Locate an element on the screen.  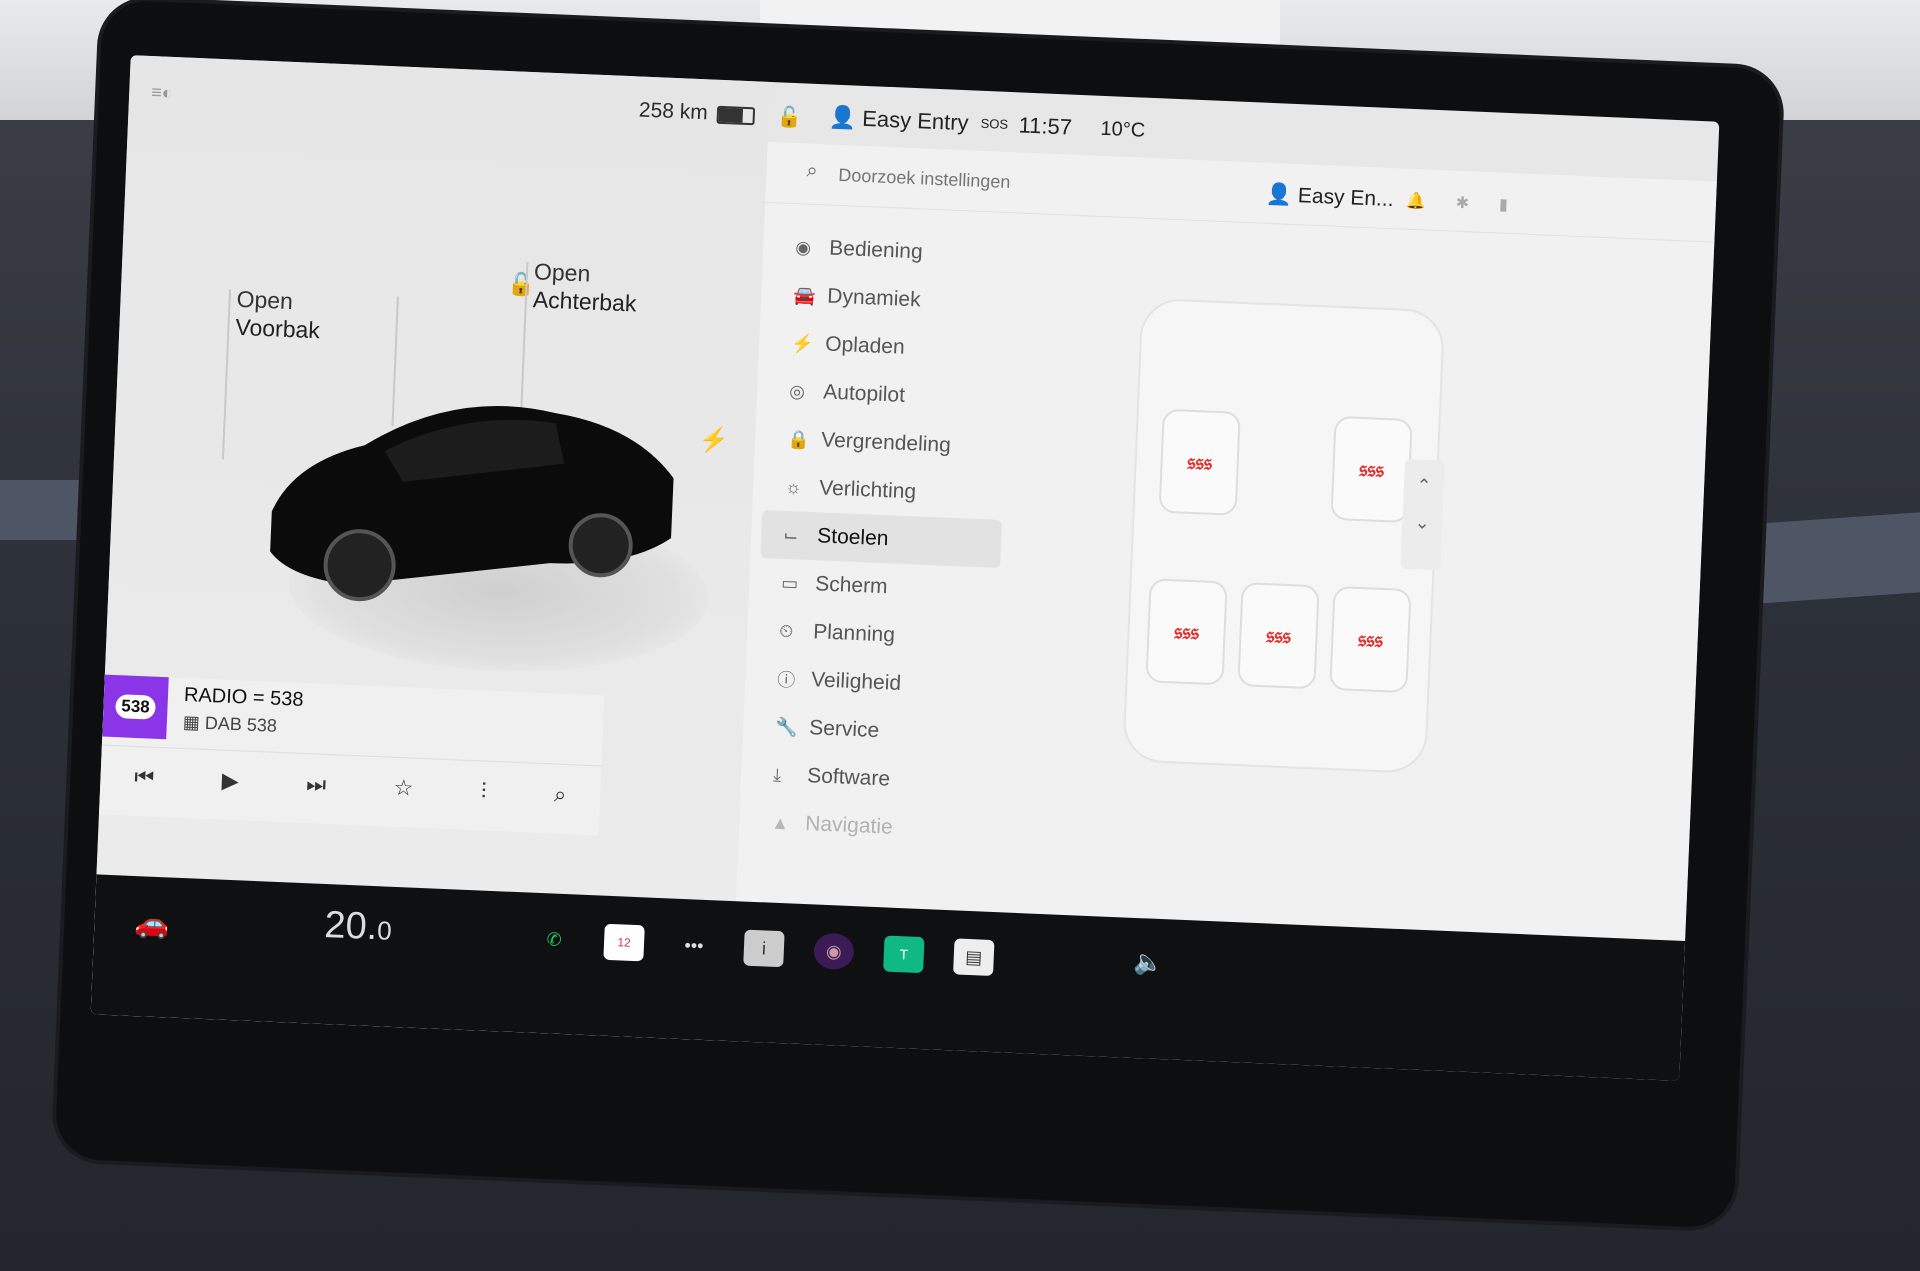
car-icon: 🚘 is located at coordinates (804, 295).